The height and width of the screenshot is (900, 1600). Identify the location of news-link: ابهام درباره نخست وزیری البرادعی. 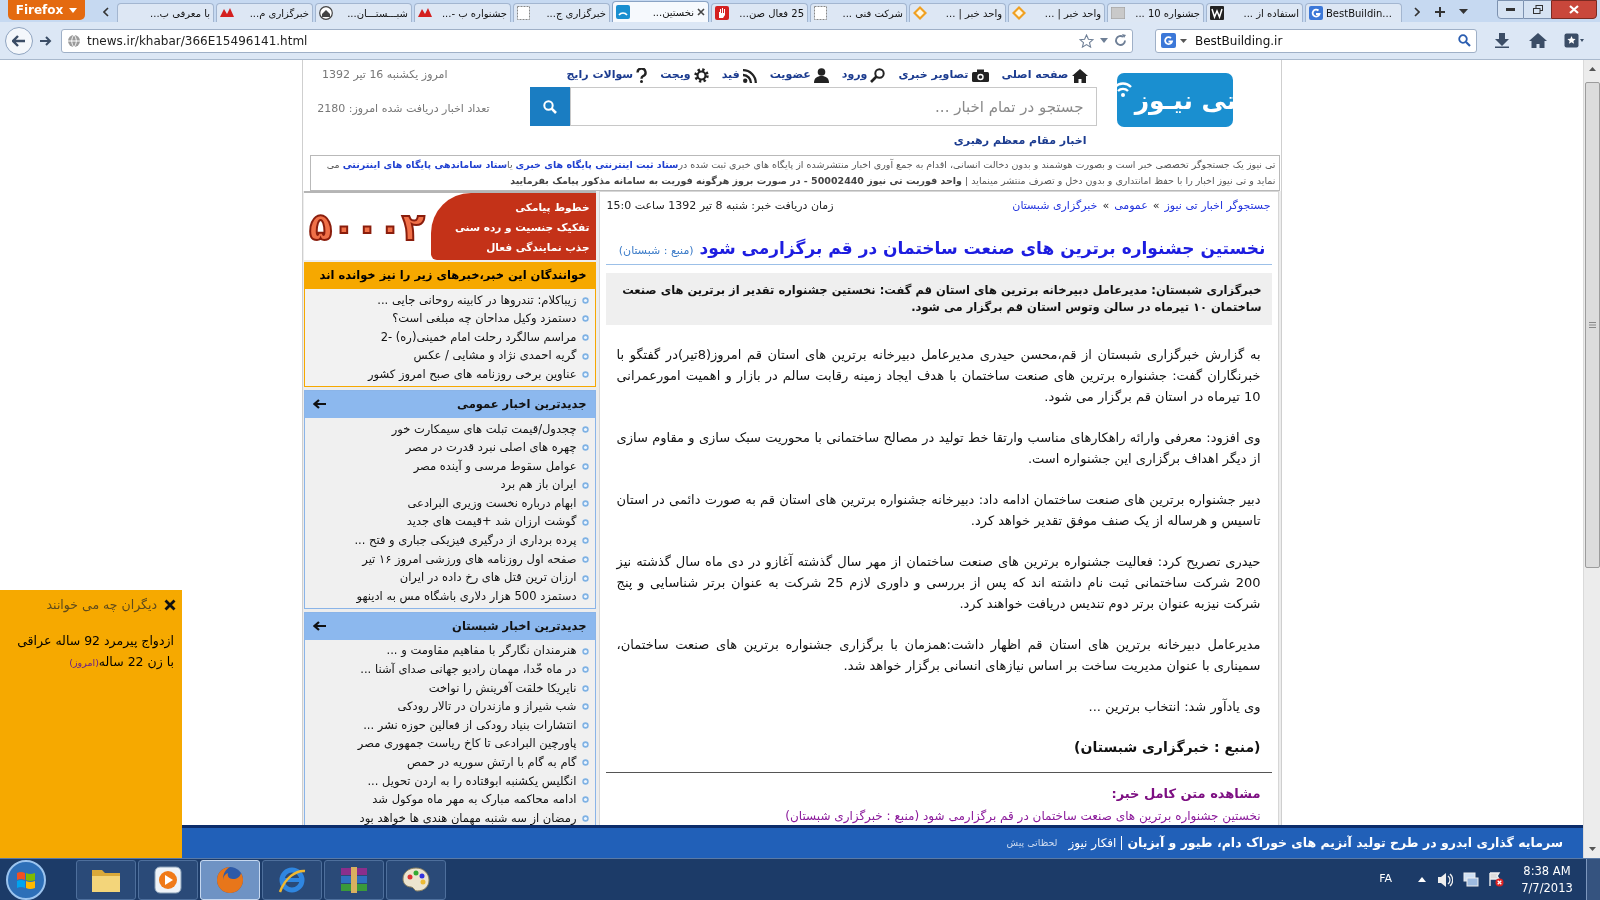
(492, 503).